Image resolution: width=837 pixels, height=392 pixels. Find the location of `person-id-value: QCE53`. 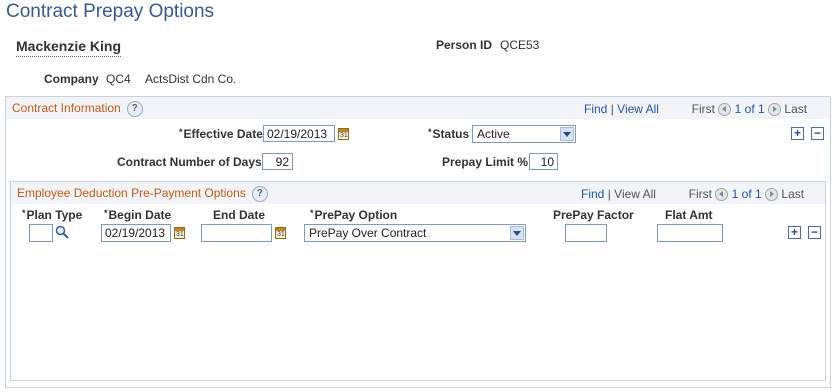

person-id-value: QCE53 is located at coordinates (520, 45).